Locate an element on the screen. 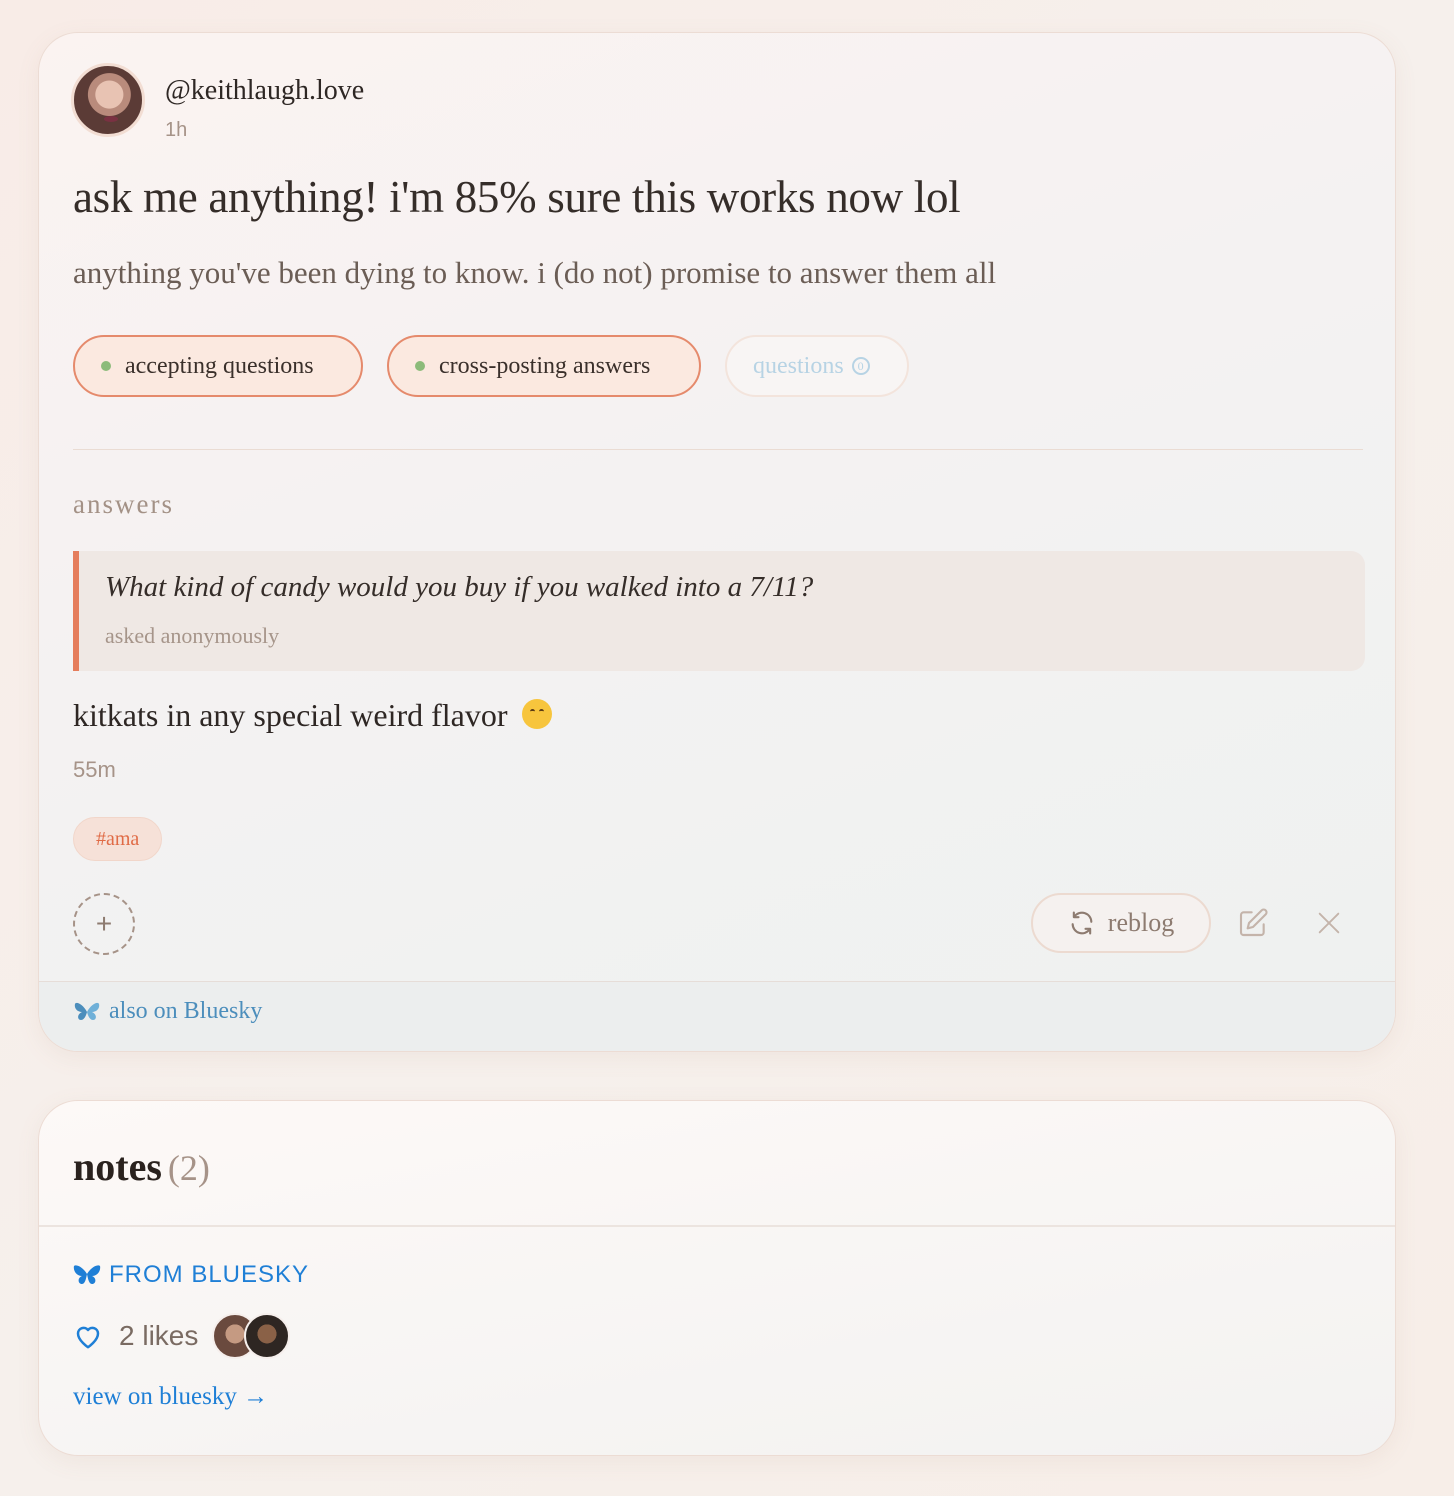 This screenshot has height=1496, width=1454. butterfly-icon is located at coordinates (87, 1011).